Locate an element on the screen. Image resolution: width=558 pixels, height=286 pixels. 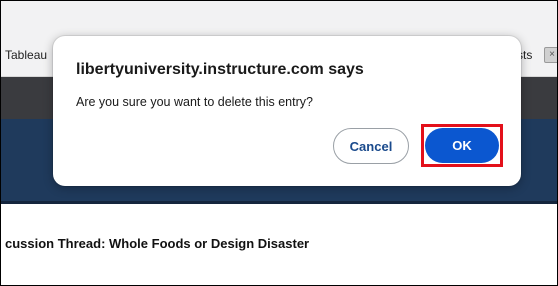
dialog-title: libertyuniversity.instructure.com says is located at coordinates (220, 69).